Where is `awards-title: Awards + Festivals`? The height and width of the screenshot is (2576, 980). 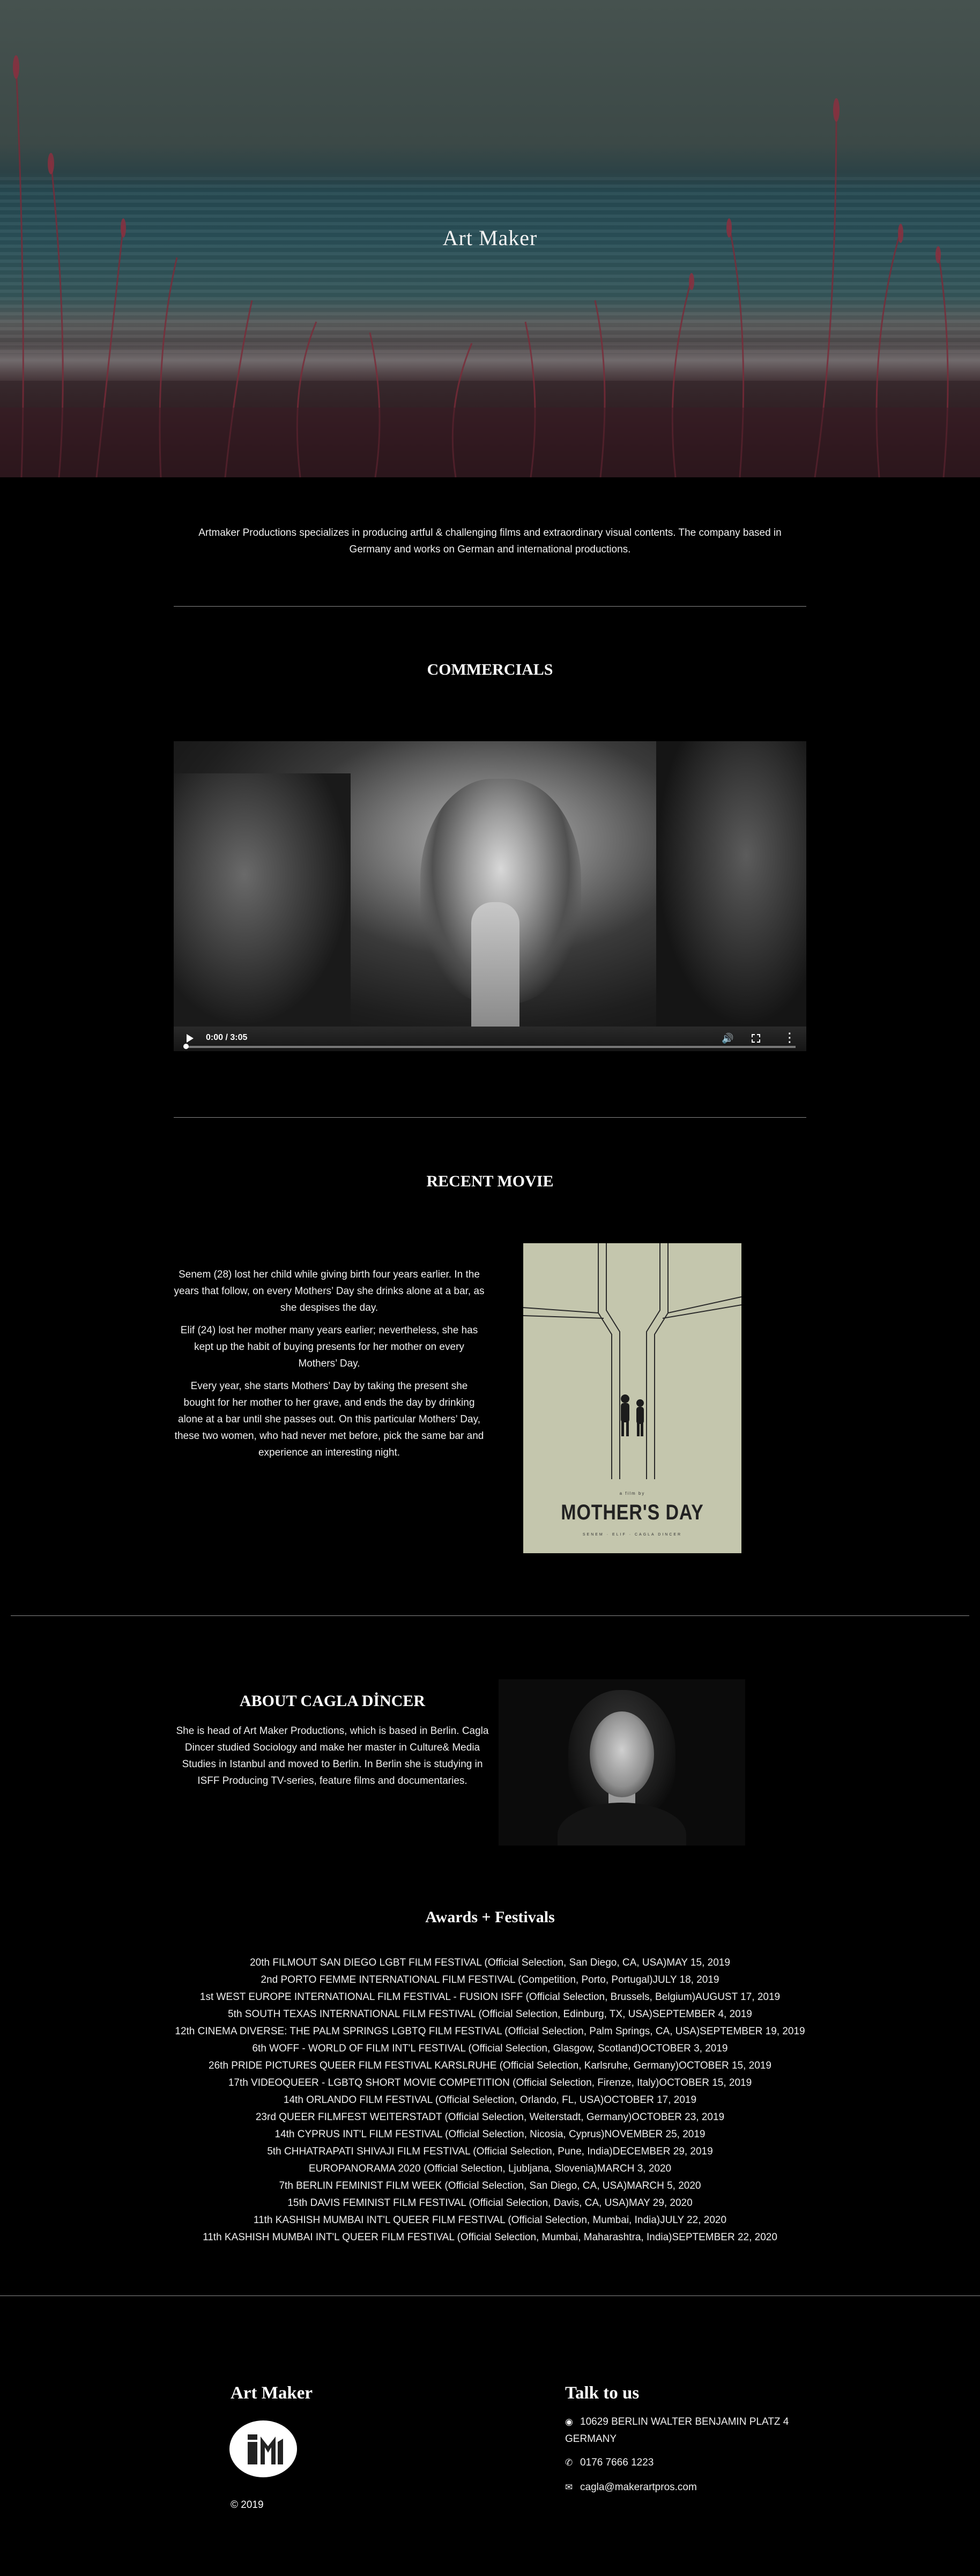
awards-title: Awards + Festivals is located at coordinates (490, 1917).